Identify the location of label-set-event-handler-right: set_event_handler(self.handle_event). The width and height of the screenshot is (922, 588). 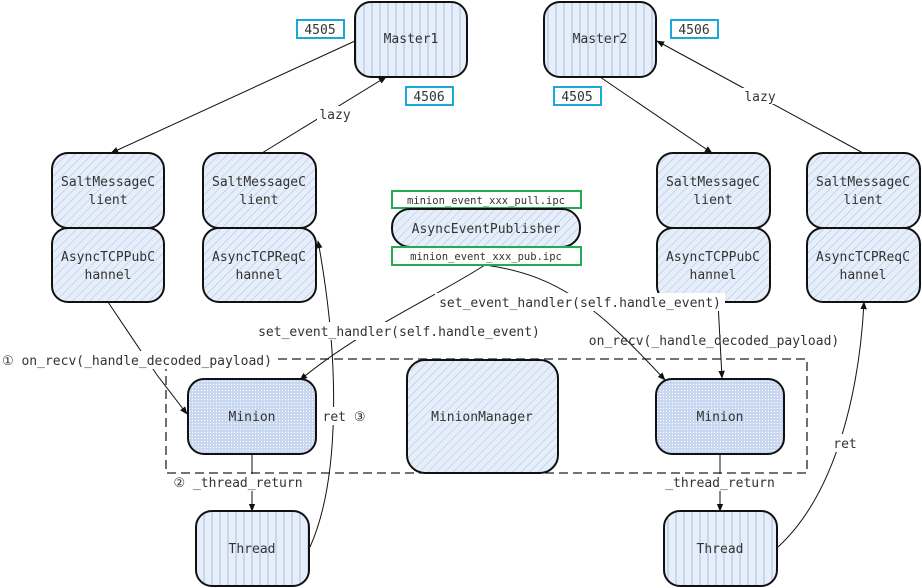
(580, 302).